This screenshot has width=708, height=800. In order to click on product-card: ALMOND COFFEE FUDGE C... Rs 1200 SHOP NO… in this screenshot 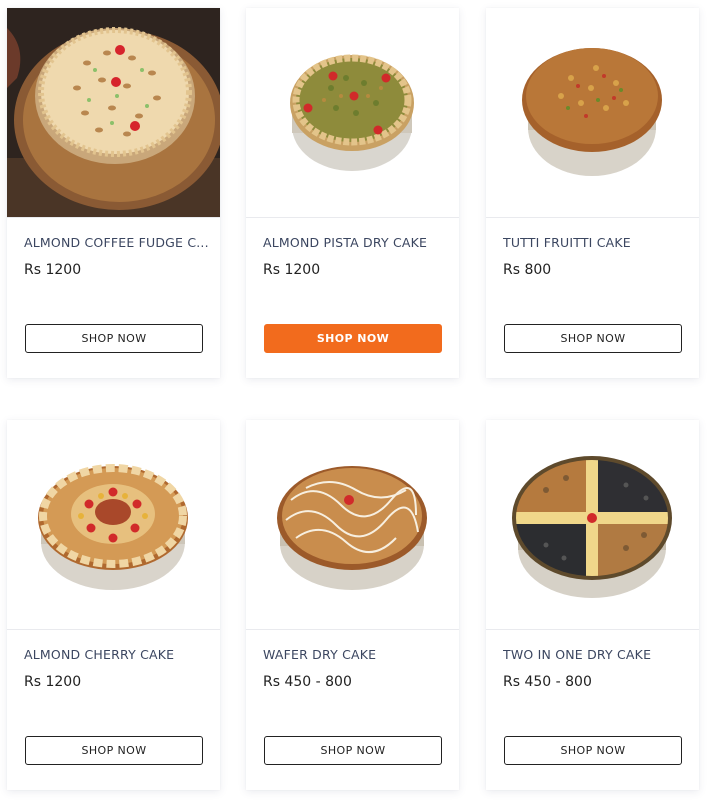, I will do `click(113, 193)`.